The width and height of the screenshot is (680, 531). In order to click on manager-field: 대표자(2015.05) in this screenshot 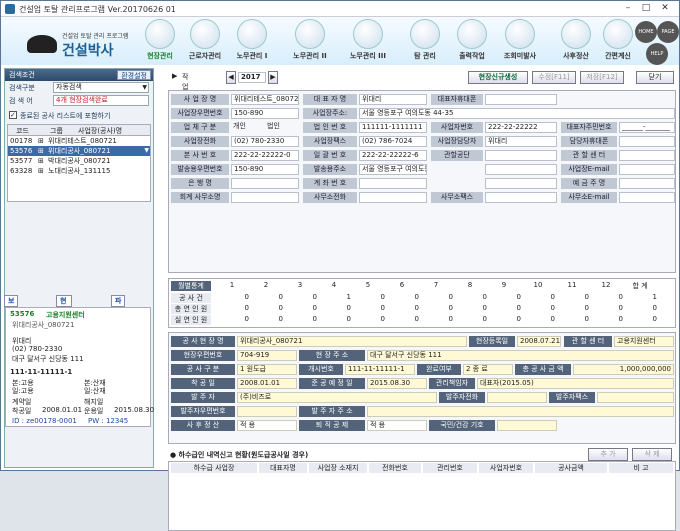, I will do `click(575, 383)`.